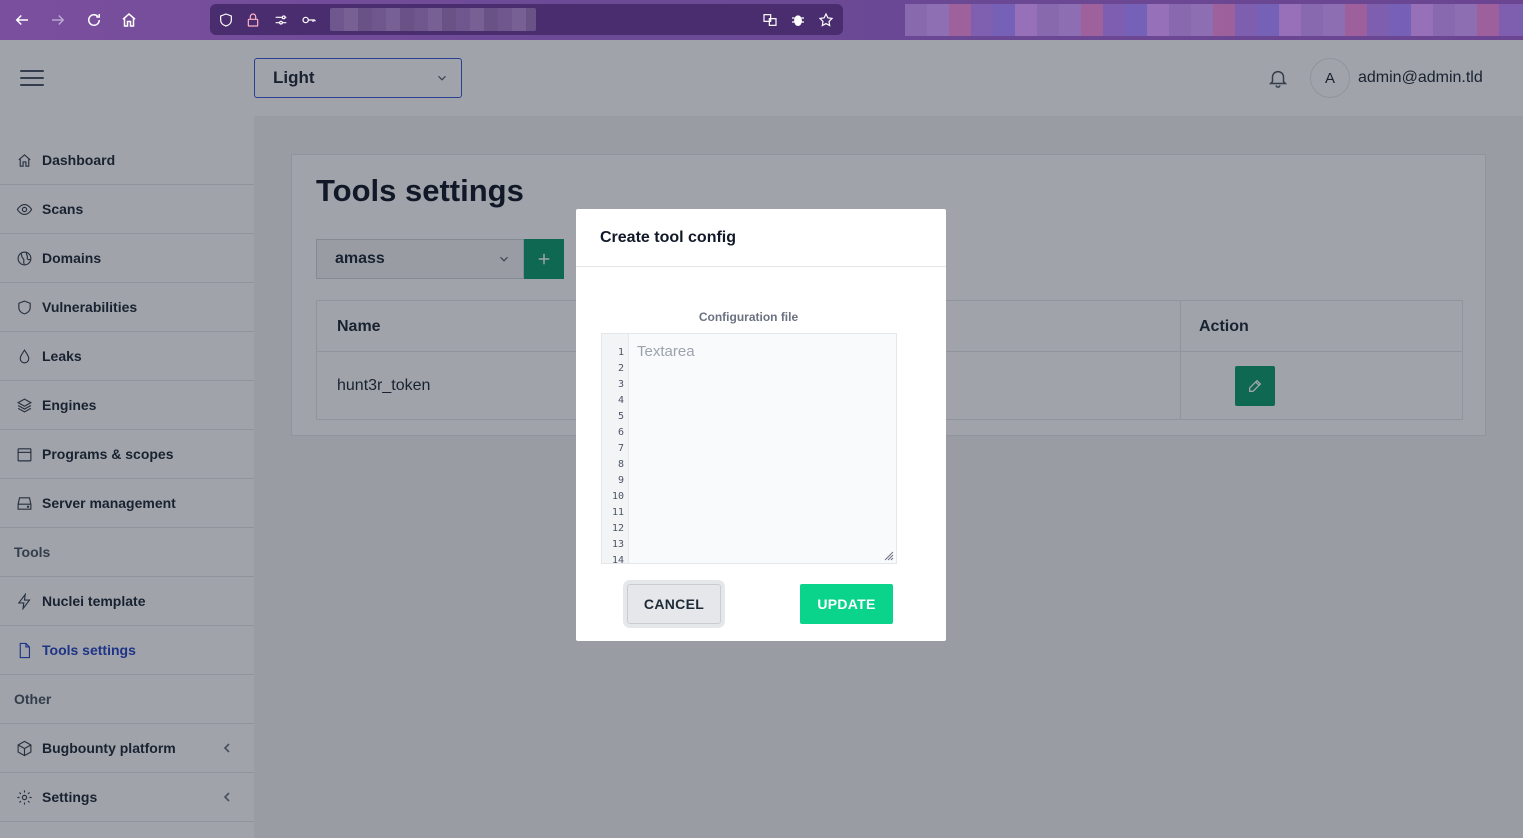 The image size is (1523, 838). Describe the element at coordinates (1214, 20) in the screenshot. I see `browser-tabs-redacted` at that location.